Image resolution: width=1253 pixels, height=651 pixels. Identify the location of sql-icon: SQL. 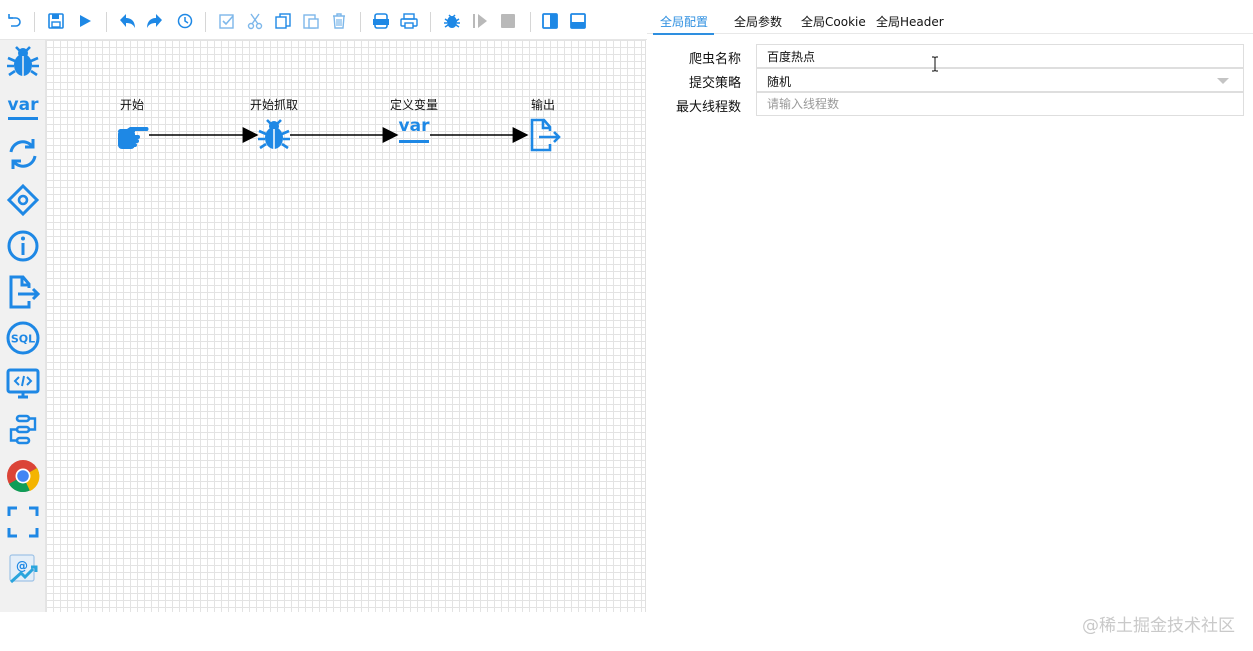
(23, 338).